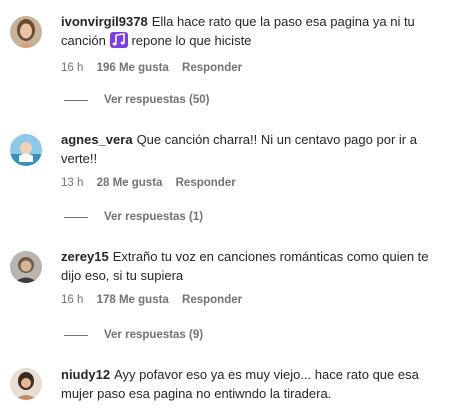 The height and width of the screenshot is (411, 457). I want to click on view-replies-label: Ver respuestas (50), so click(156, 100).